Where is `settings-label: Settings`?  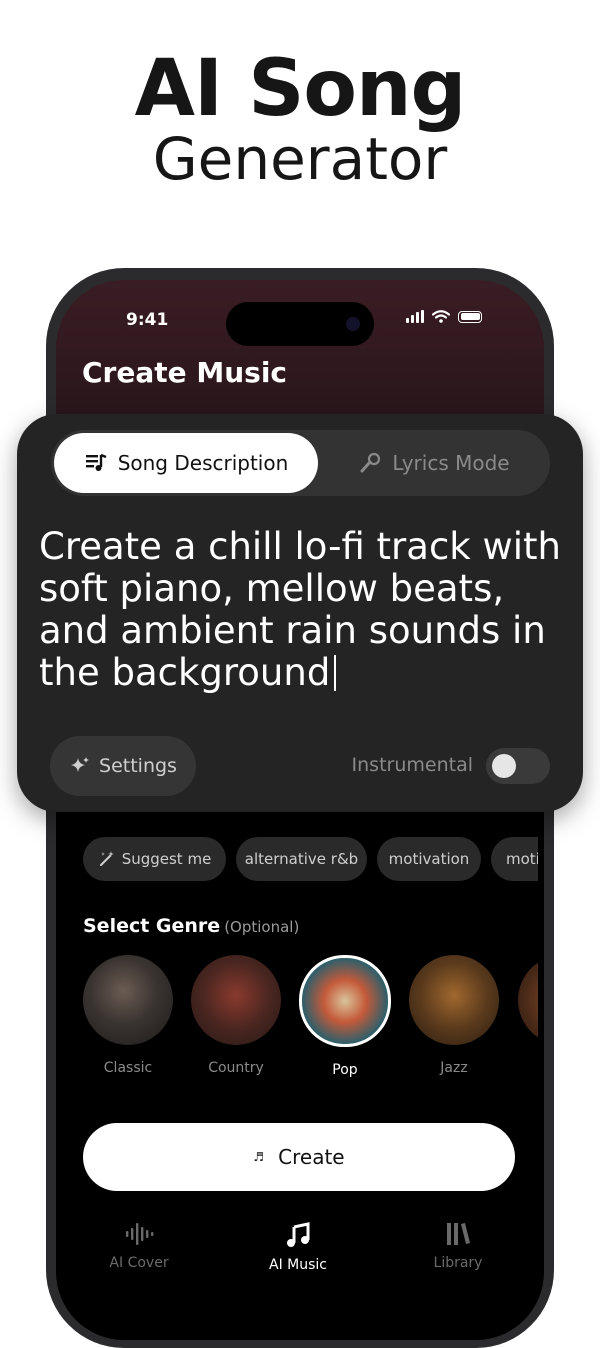
settings-label: Settings is located at coordinates (138, 766).